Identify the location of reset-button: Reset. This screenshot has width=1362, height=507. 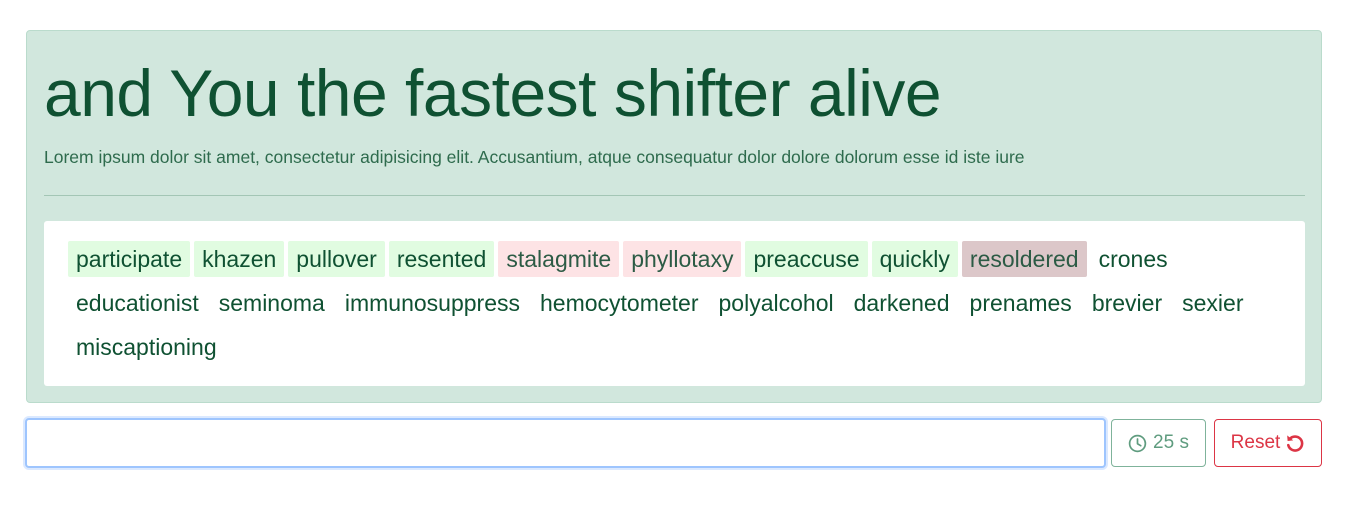
(1268, 443).